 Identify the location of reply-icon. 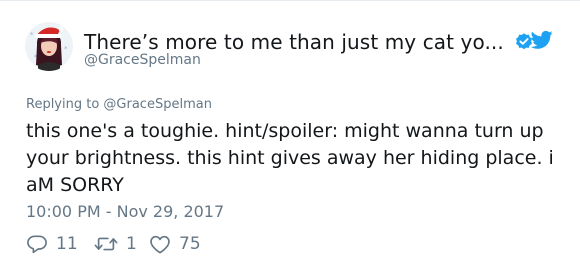
(37, 244).